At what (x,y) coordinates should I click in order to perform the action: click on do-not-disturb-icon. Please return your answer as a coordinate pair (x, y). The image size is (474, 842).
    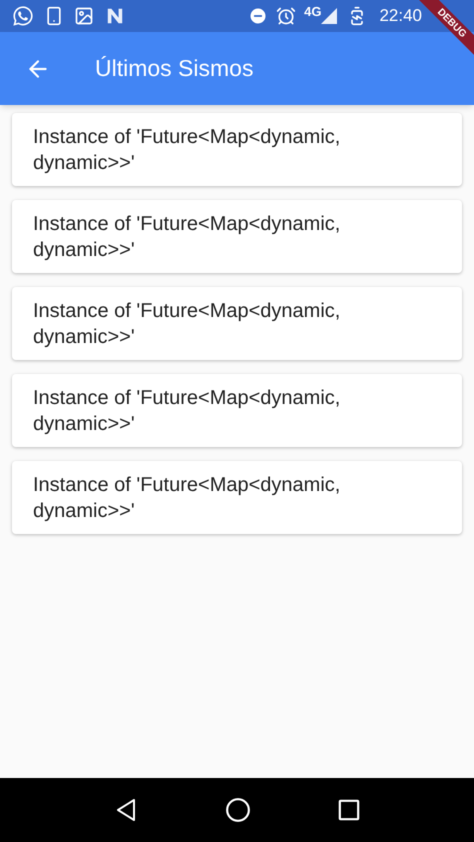
    Looking at the image, I should click on (258, 16).